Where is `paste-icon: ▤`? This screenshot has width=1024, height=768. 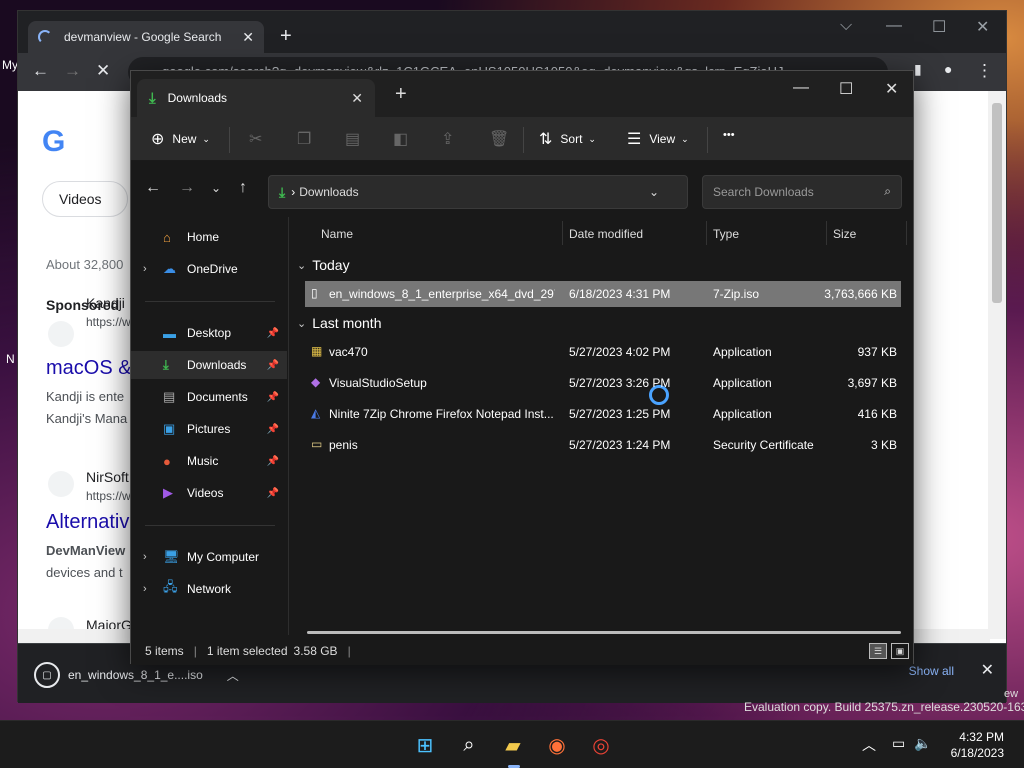 paste-icon: ▤ is located at coordinates (352, 139).